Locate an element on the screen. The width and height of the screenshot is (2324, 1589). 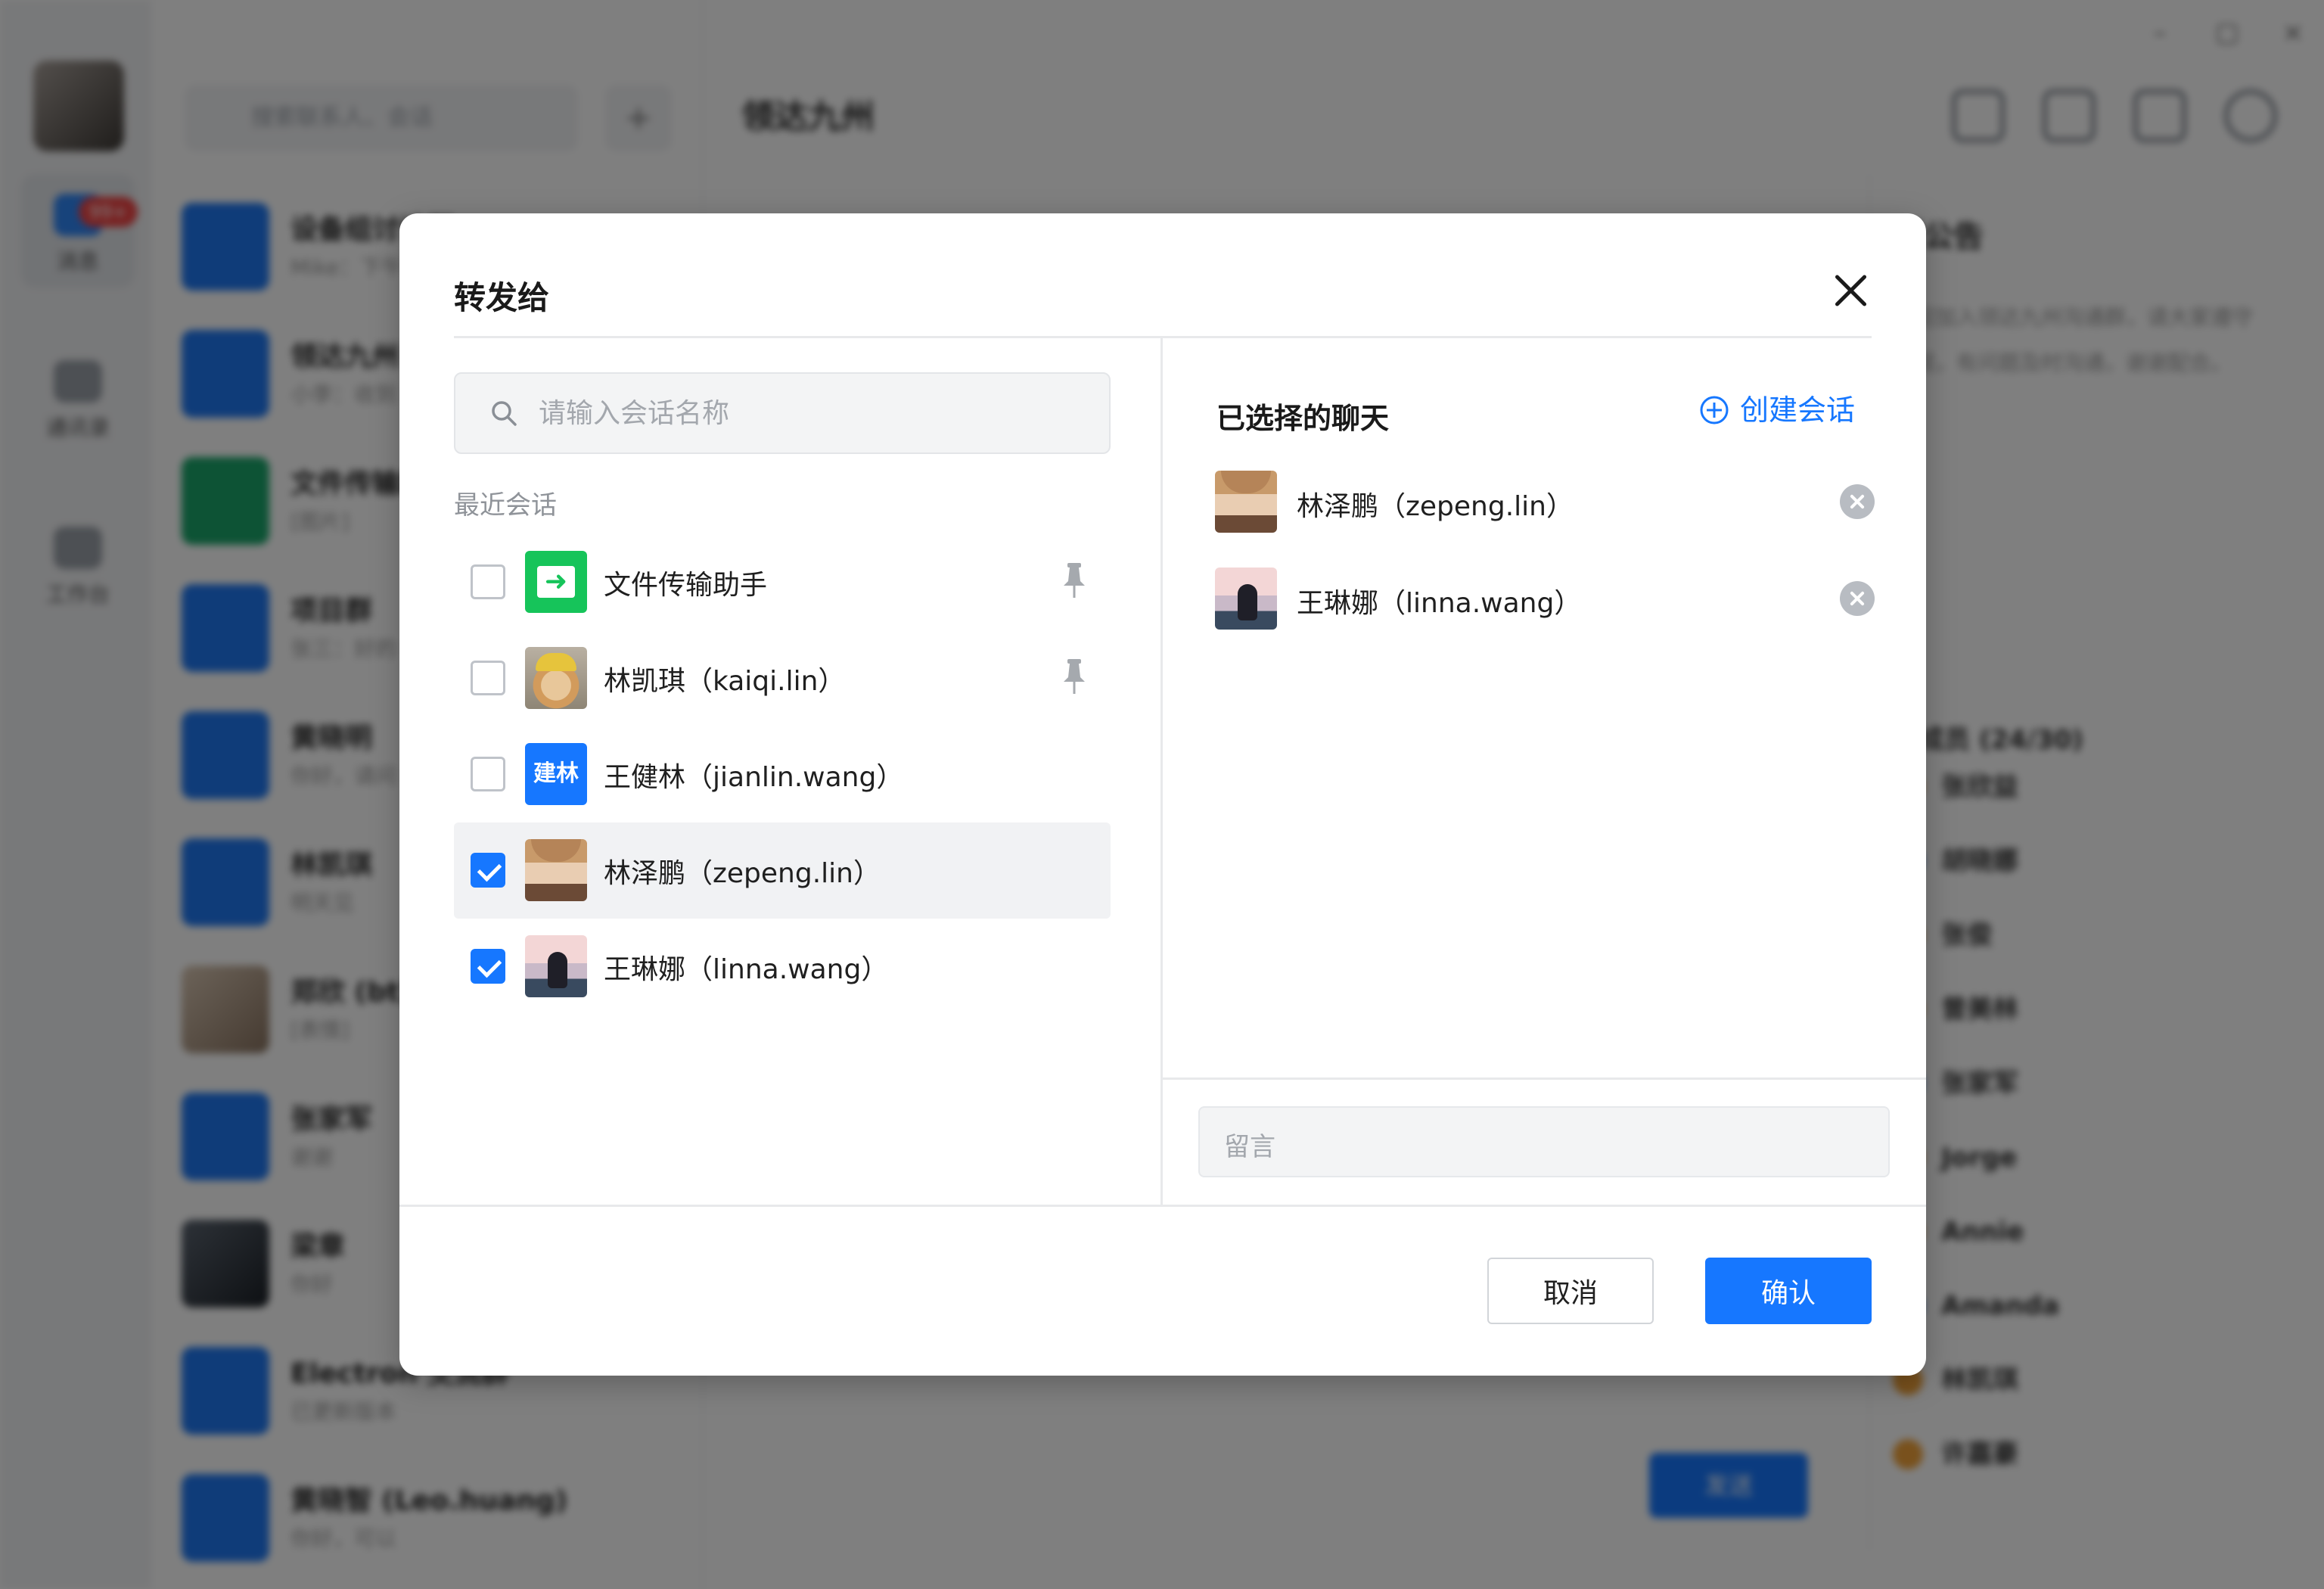
recent-item-kaiqi-lin: 林凯琪（kaiqi.lin） is located at coordinates (782, 678).